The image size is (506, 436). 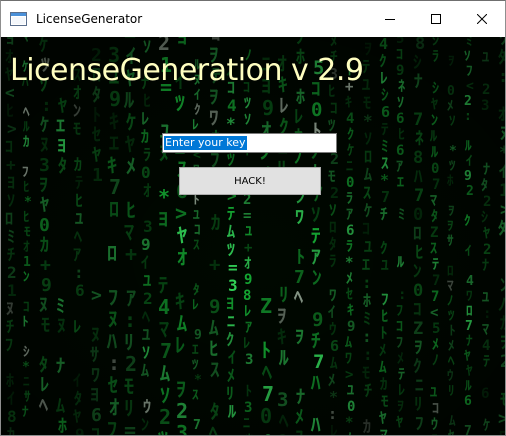 I want to click on maximize-icon, so click(x=436, y=19).